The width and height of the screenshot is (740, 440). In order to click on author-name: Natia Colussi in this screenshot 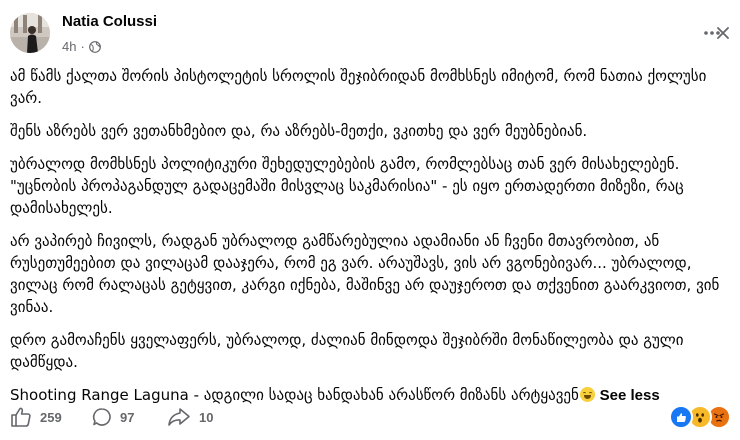, I will do `click(109, 21)`.